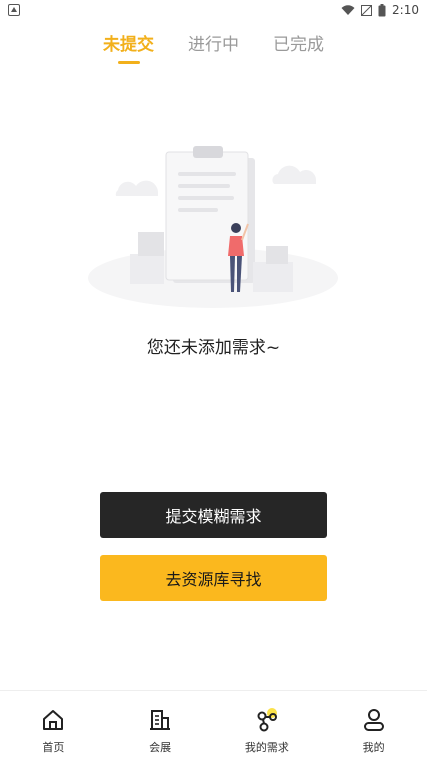 The width and height of the screenshot is (427, 760). What do you see at coordinates (213, 10) in the screenshot?
I see `status-bar: 2:10` at bounding box center [213, 10].